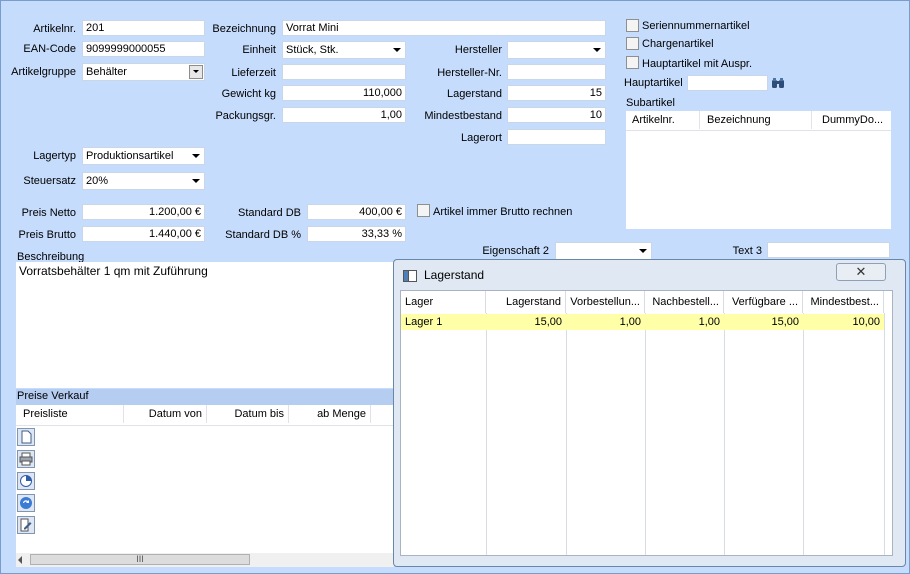 The width and height of the screenshot is (910, 574). Describe the element at coordinates (113, 271) in the screenshot. I see `beschreibung-text: Vorratsbehälter 1 qm mit Zuführung` at that location.